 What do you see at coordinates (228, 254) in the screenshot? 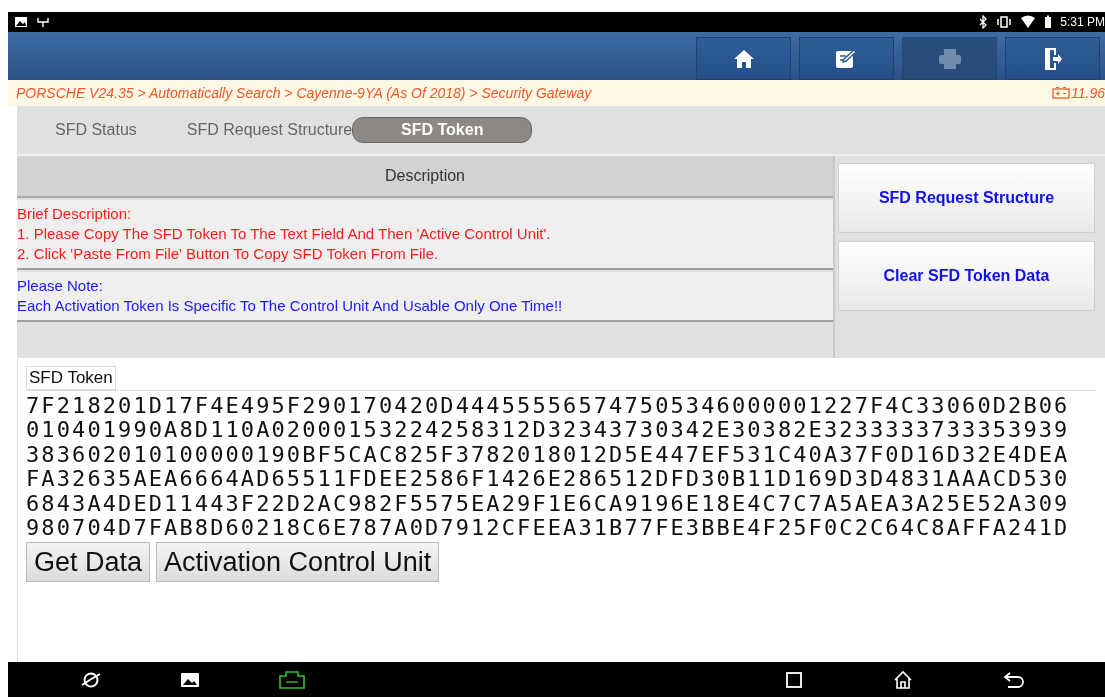
I see `description-text: 2. Click 'Paste From File' Button To Copy SFD Token From File.` at bounding box center [228, 254].